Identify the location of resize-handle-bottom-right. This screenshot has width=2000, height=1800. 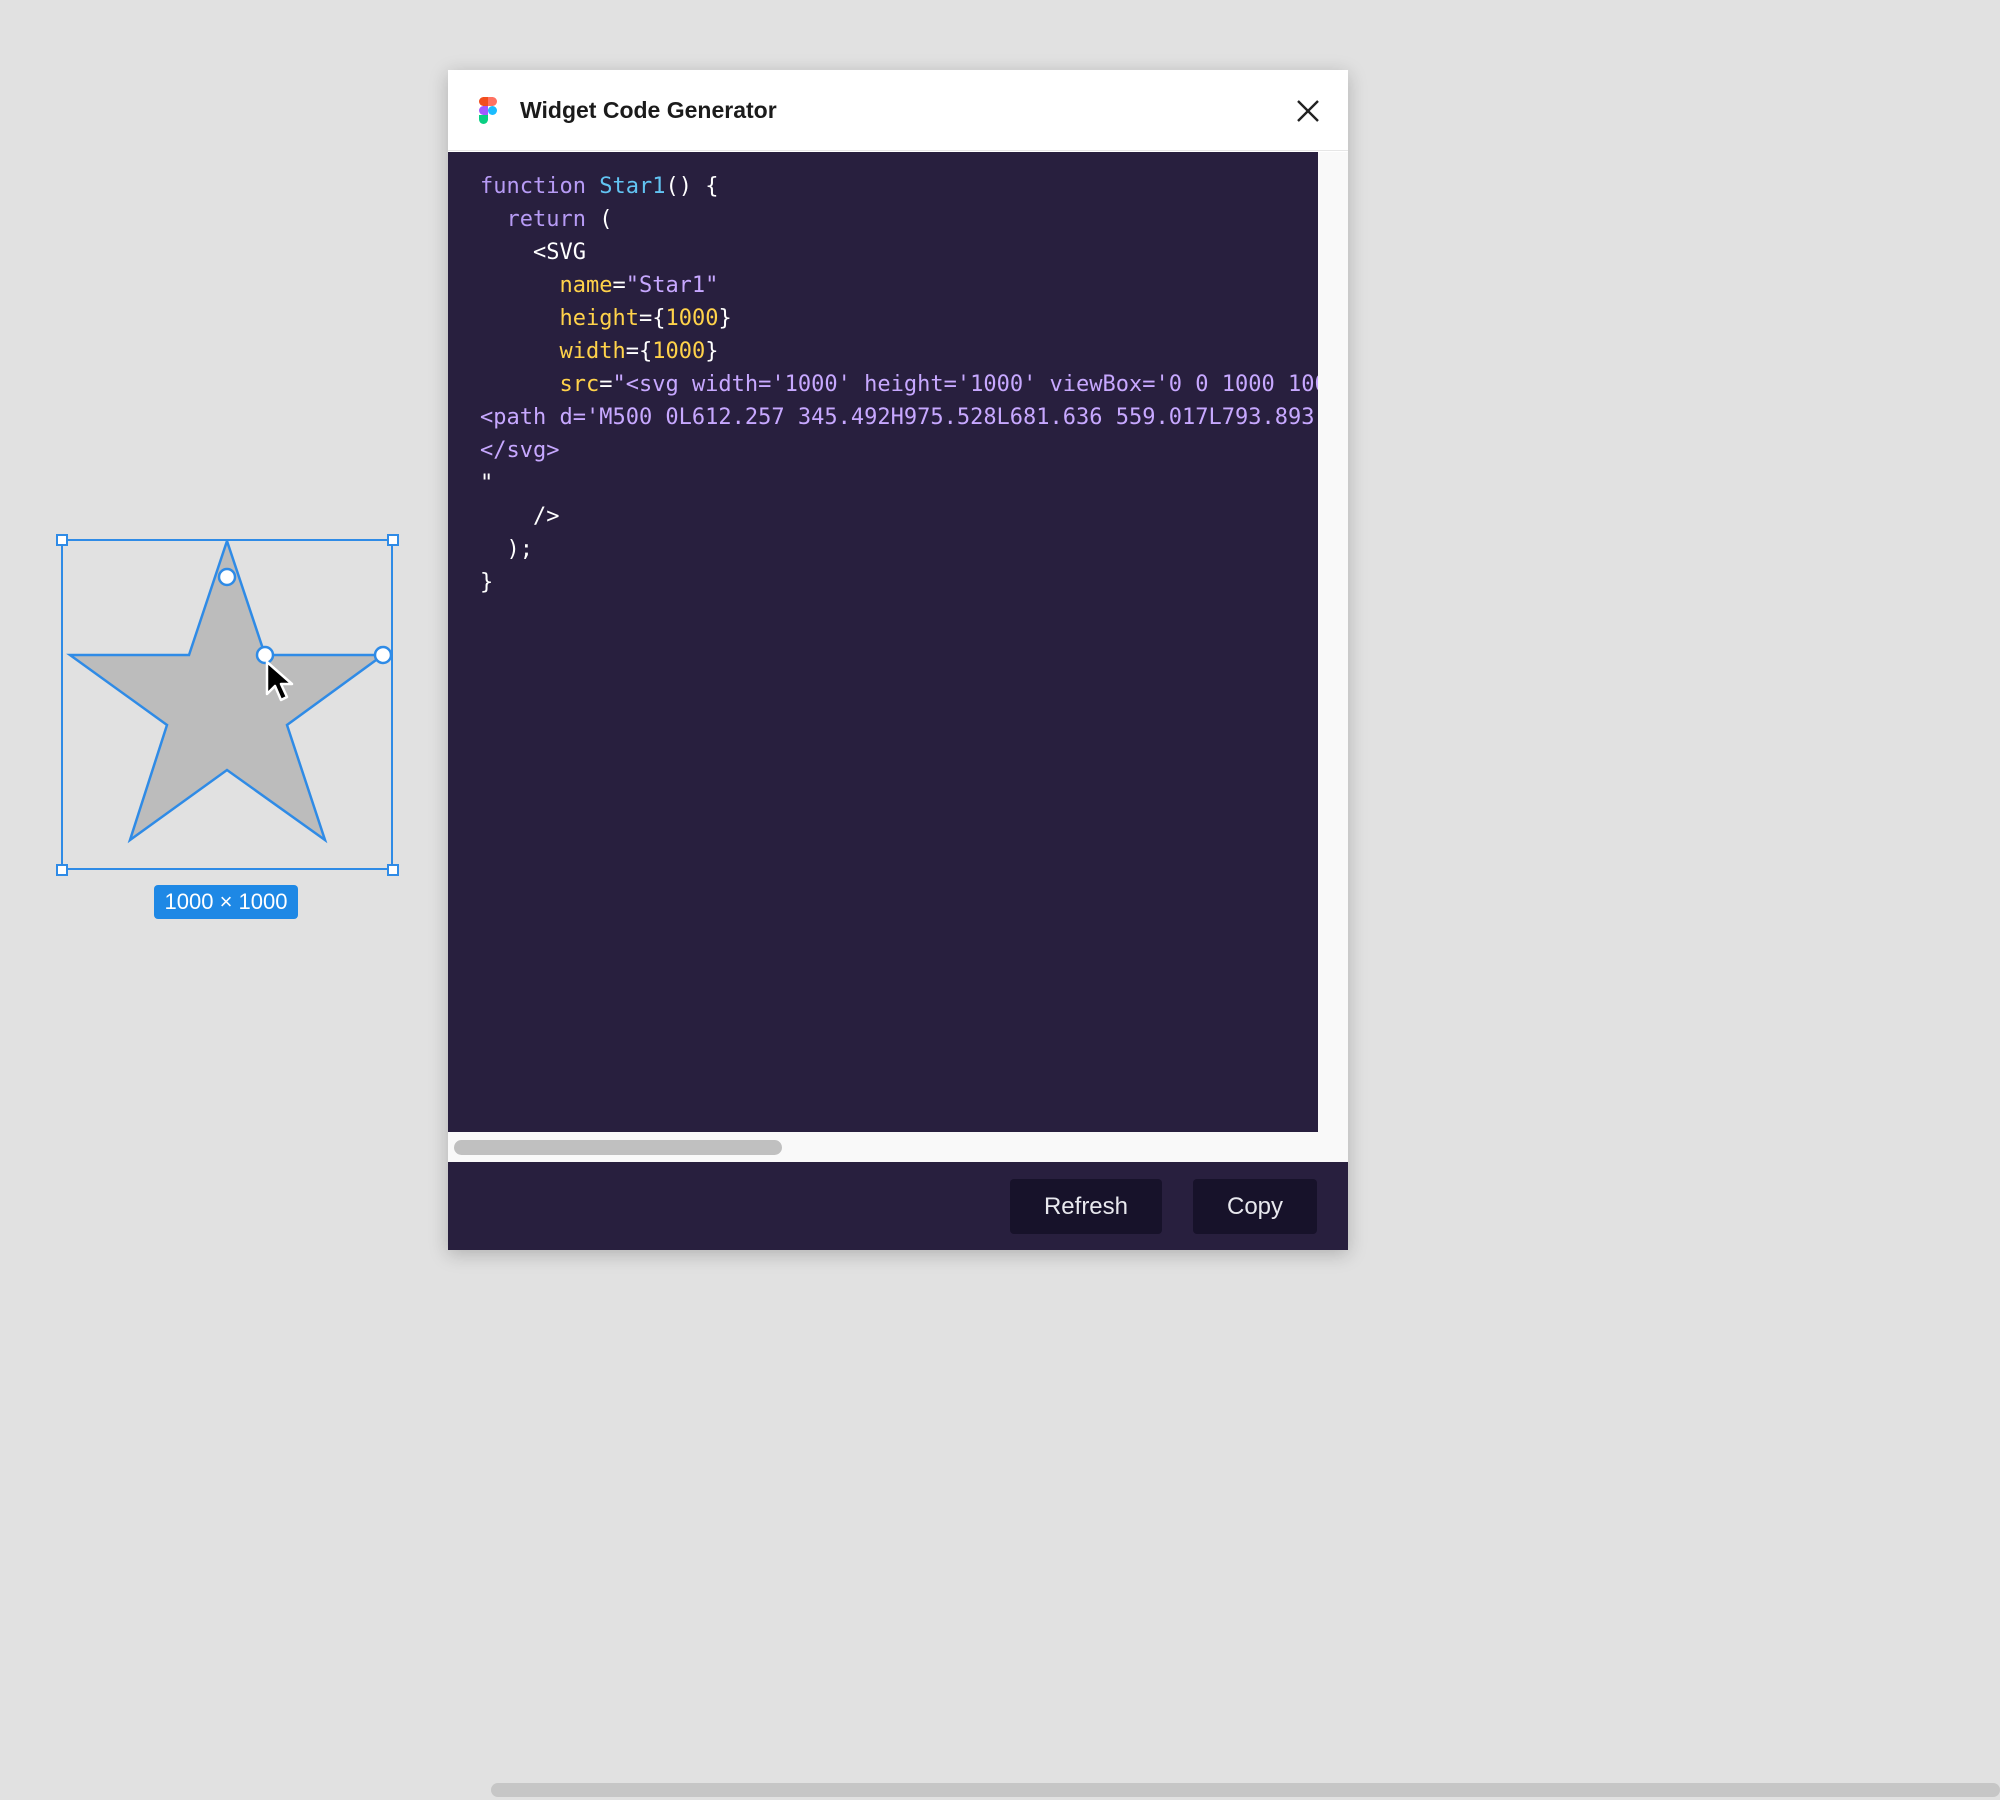
(393, 870).